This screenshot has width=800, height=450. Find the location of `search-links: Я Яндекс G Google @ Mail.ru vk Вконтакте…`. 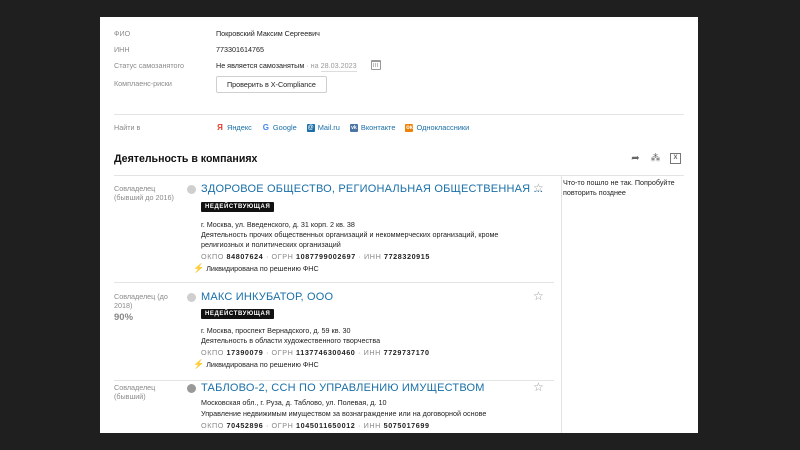

search-links: Я Яндекс G Google @ Mail.ru vk Вконтакте… is located at coordinates (342, 127).